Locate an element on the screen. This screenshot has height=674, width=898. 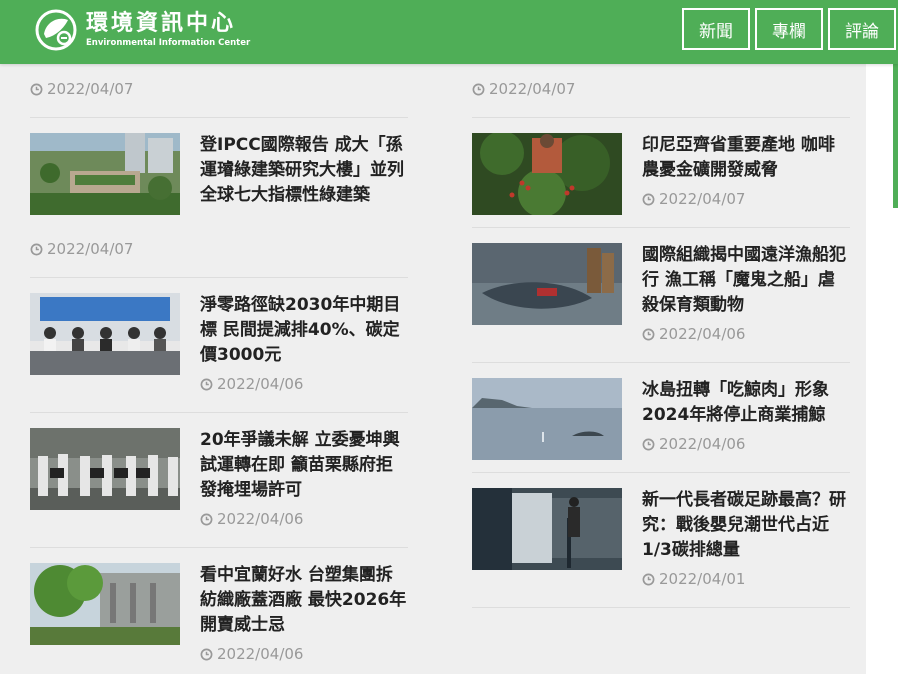
article-title-link: 印尼亞齊省重要產地 咖啡農憂金礦開發威脅 is located at coordinates (746, 158).